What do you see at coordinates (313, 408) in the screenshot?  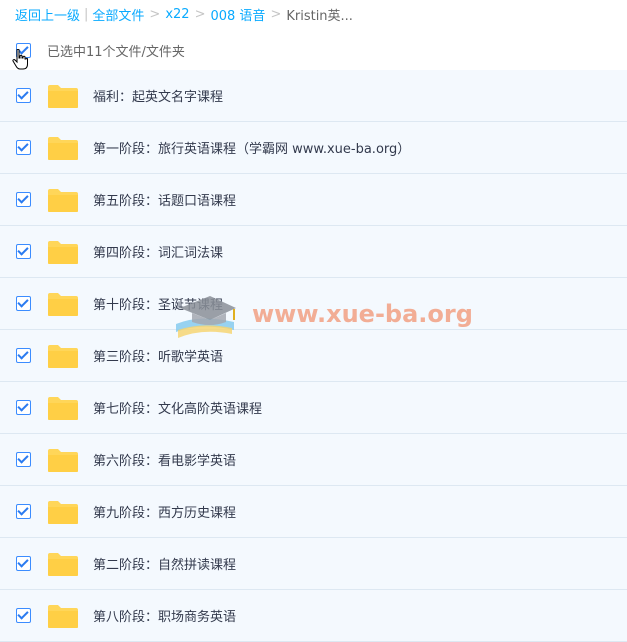 I see `file-row: 第七阶段：文化高阶英语课程` at bounding box center [313, 408].